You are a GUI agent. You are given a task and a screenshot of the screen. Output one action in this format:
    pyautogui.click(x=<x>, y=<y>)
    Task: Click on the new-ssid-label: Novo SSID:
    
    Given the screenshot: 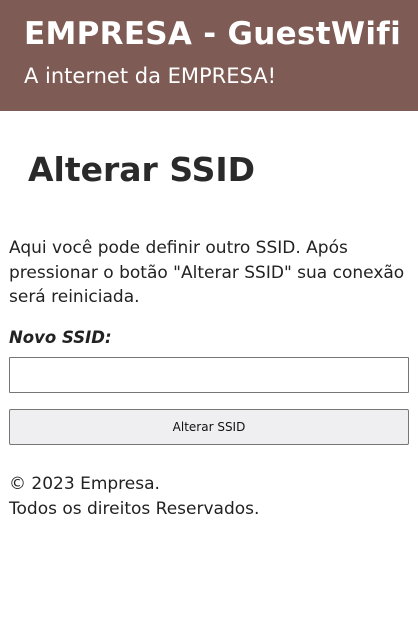 What is the action you would take?
    pyautogui.click(x=60, y=337)
    